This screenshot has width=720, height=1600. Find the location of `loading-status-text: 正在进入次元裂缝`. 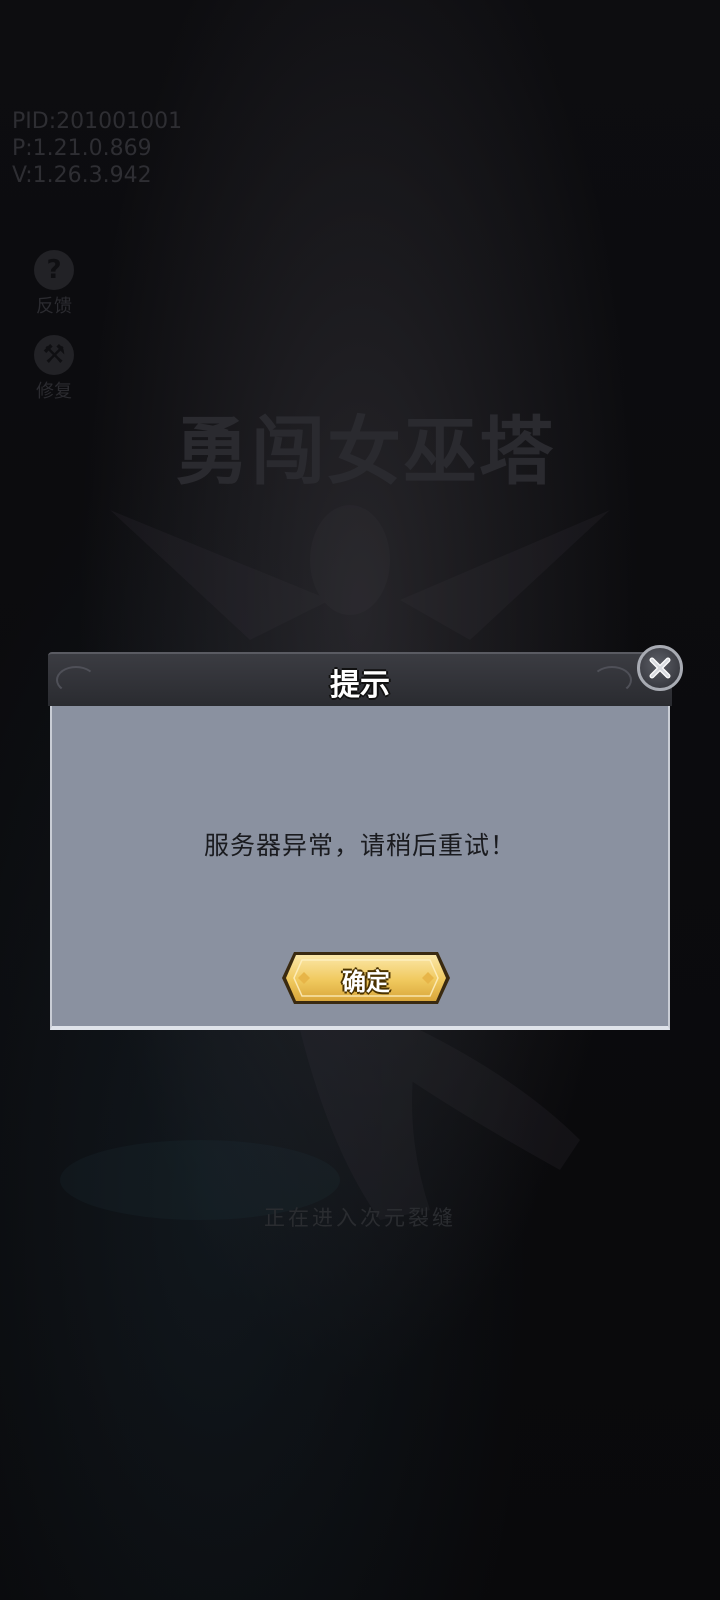

loading-status-text: 正在进入次元裂缝 is located at coordinates (360, 1218).